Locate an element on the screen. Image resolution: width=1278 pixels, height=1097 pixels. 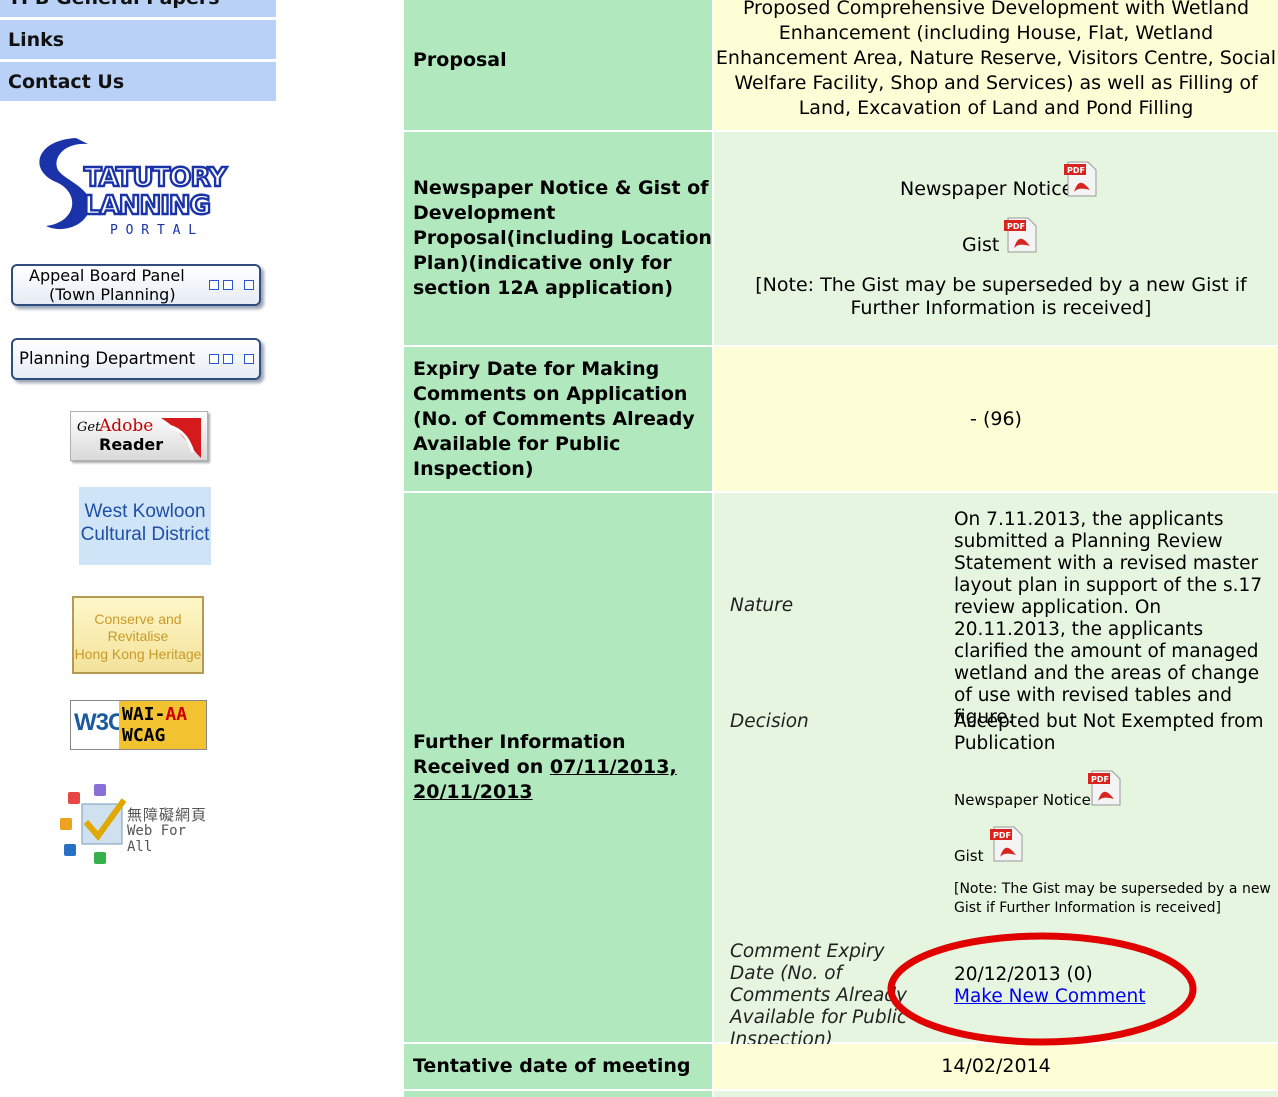
nature-key: Nature is located at coordinates (762, 605).